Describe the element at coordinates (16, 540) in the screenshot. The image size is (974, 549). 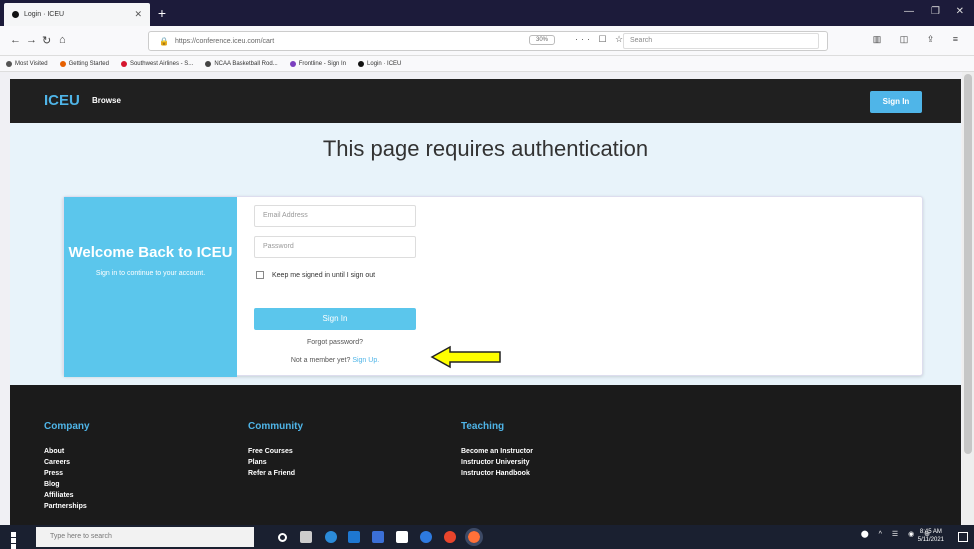
I see `windows-start-icon` at that location.